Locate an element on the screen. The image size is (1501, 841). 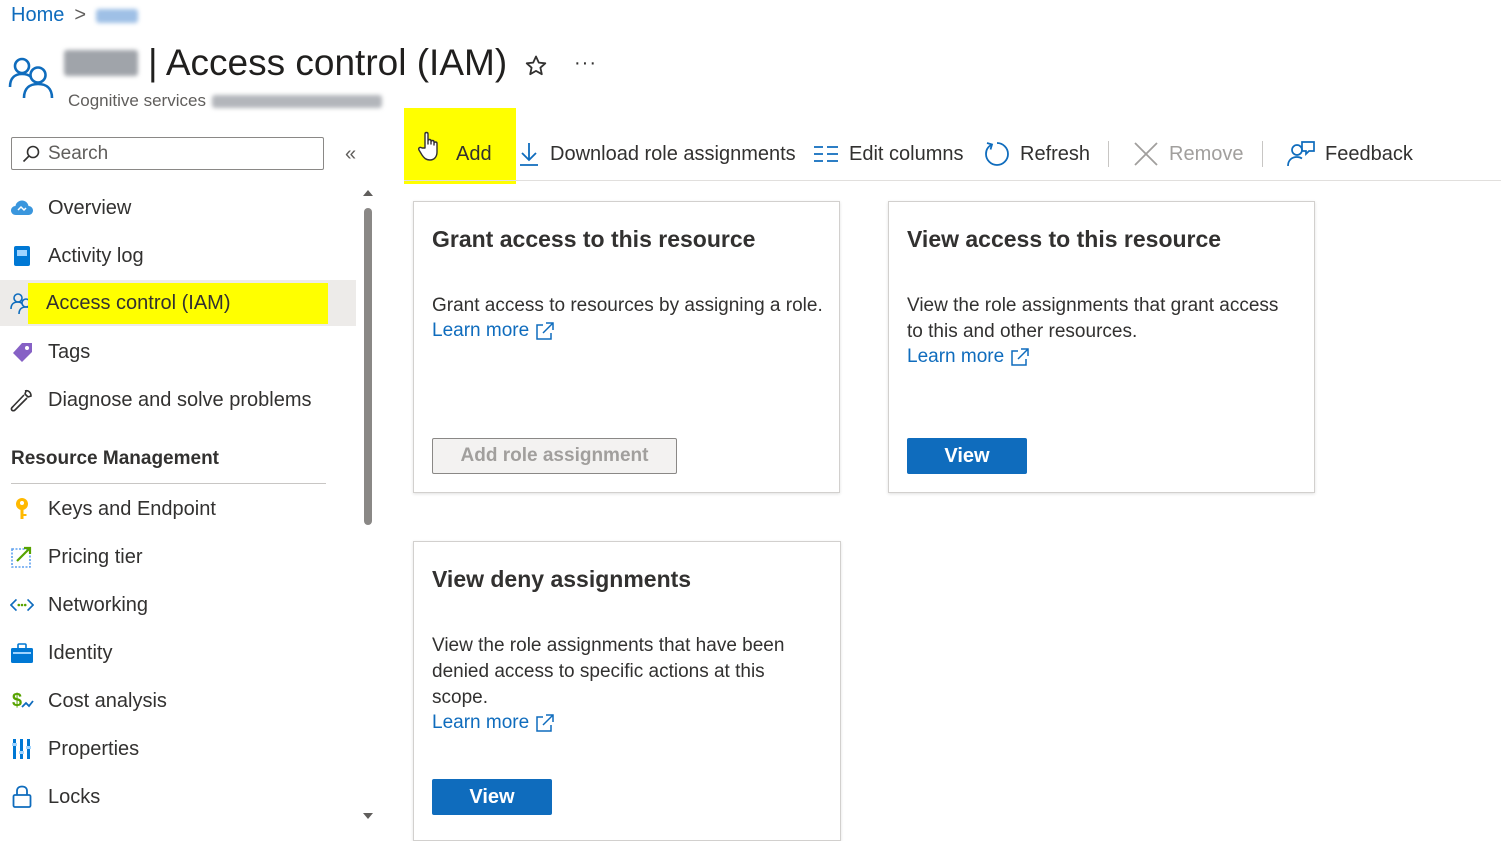
sidebar-item-label: Properties is located at coordinates (94, 748).